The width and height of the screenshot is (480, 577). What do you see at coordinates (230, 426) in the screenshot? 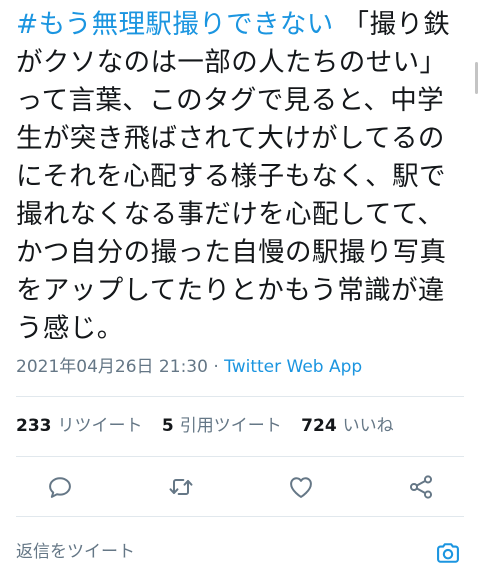
I see `quote-label: 引用ツイート` at bounding box center [230, 426].